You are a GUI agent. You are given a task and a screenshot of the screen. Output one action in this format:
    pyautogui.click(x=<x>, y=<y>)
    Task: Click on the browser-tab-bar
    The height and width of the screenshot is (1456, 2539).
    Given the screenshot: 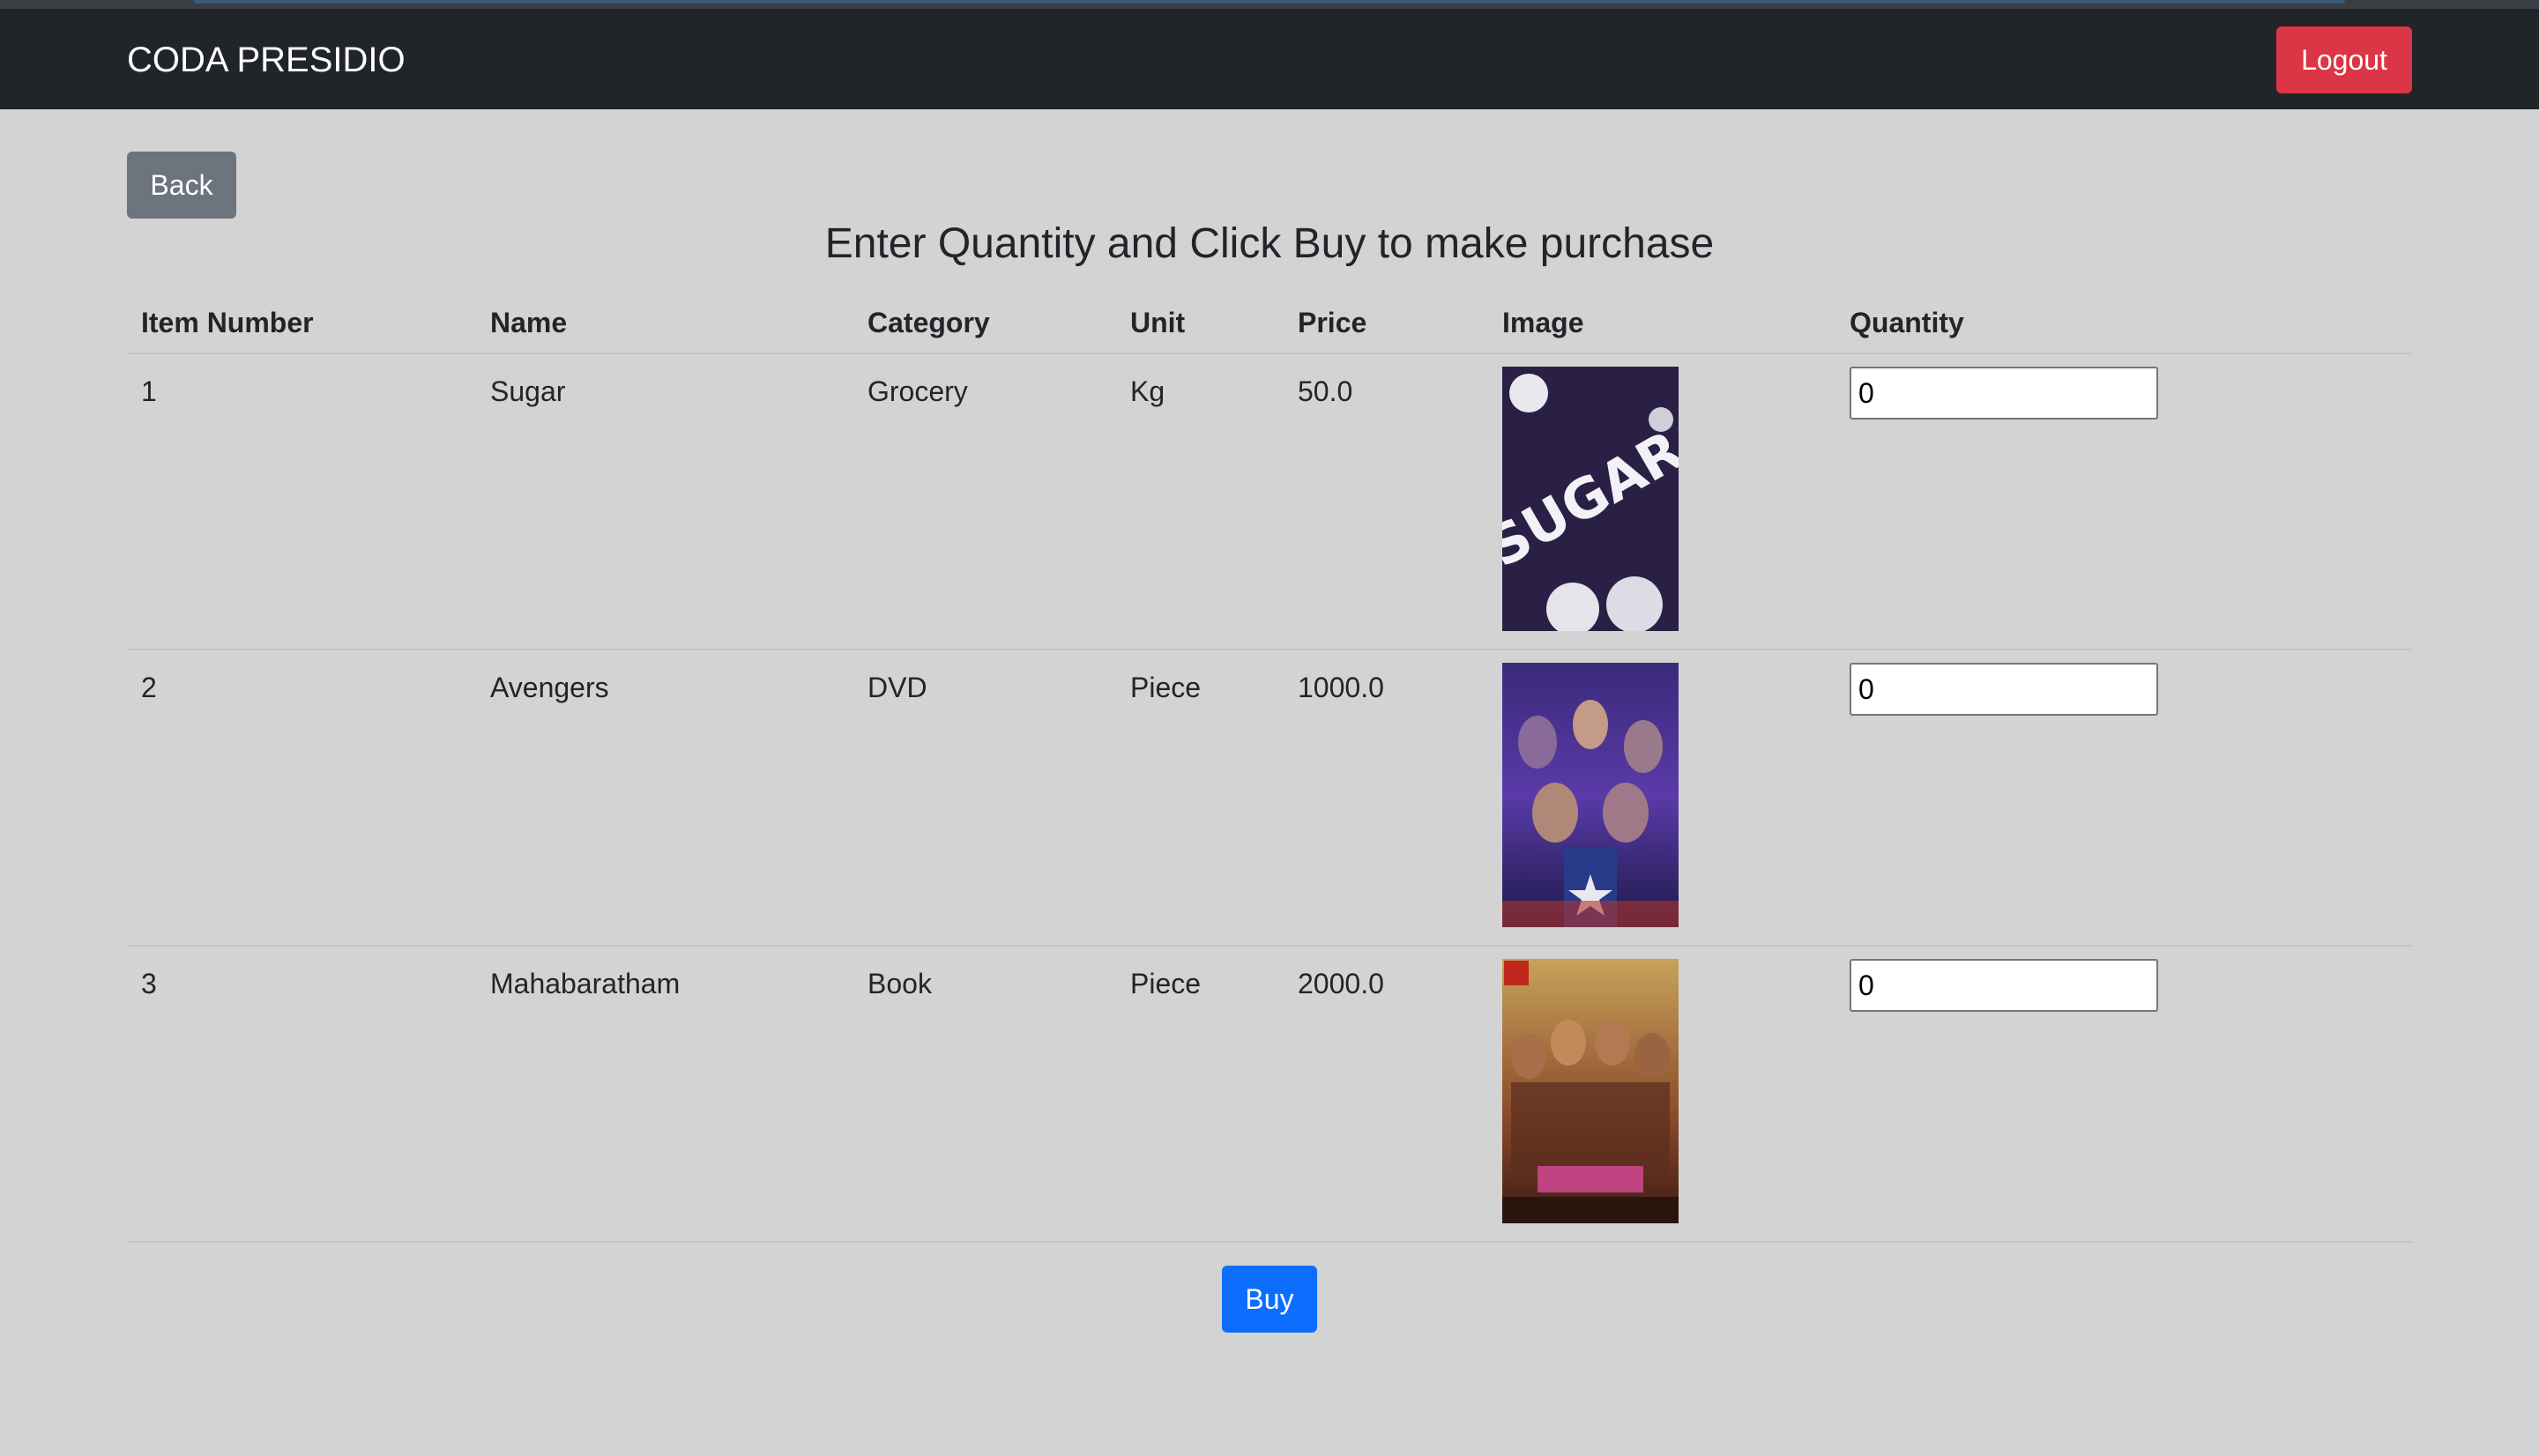 What is the action you would take?
    pyautogui.click(x=1269, y=2)
    